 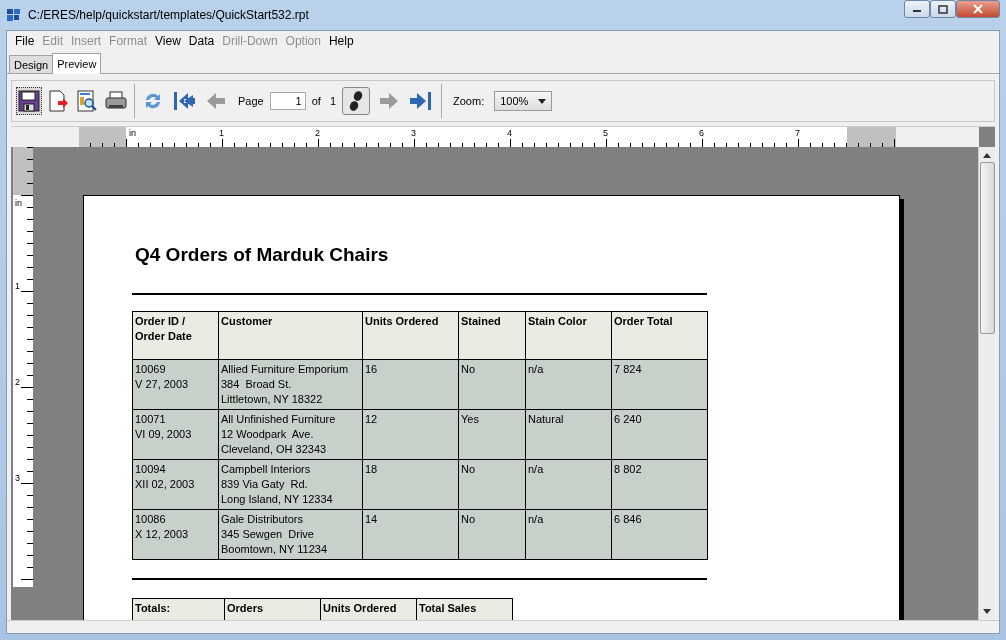 I want to click on table-cell: Allied Furniture Emporium 384 Broad St. Littletown, NY 18322, so click(x=290, y=384).